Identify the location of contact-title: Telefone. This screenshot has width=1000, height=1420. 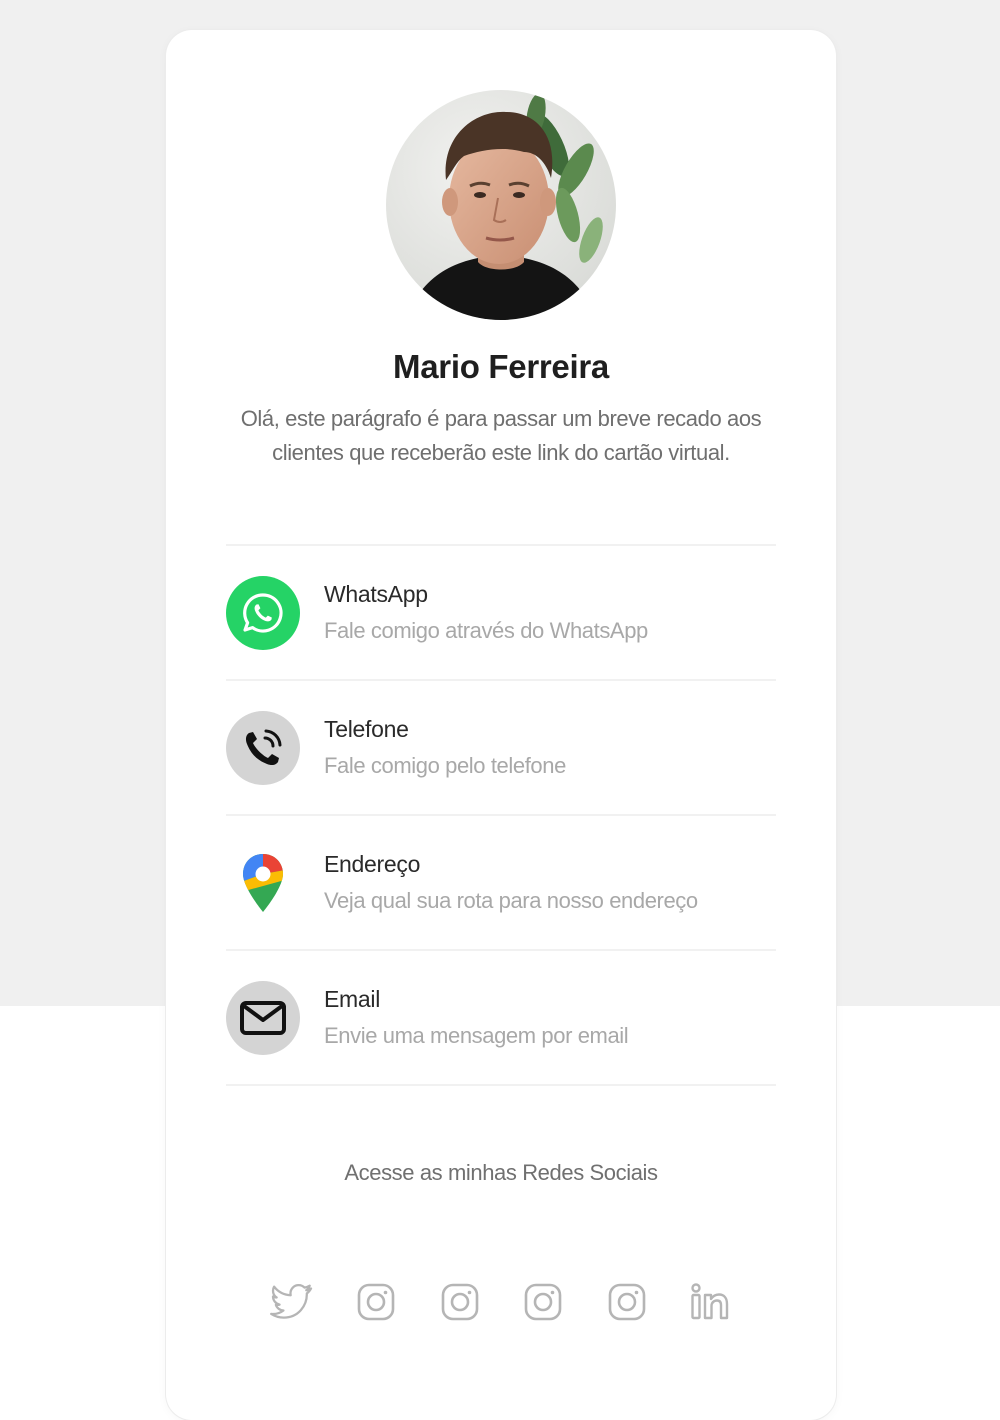
(366, 729).